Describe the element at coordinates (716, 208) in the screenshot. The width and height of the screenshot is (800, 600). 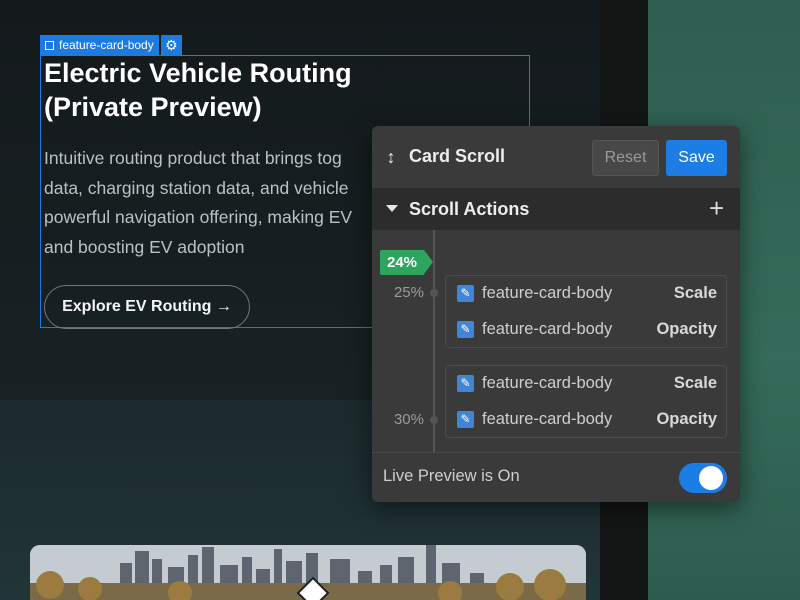
I see `plus-icon: +` at that location.